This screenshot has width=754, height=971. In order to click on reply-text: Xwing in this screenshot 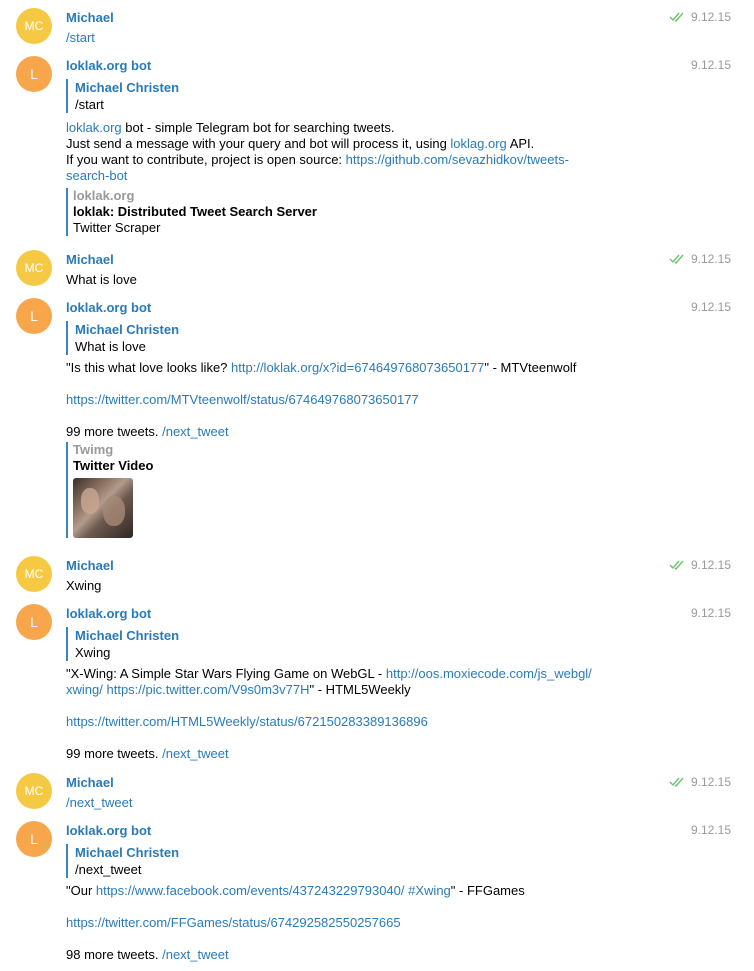, I will do `click(93, 652)`.